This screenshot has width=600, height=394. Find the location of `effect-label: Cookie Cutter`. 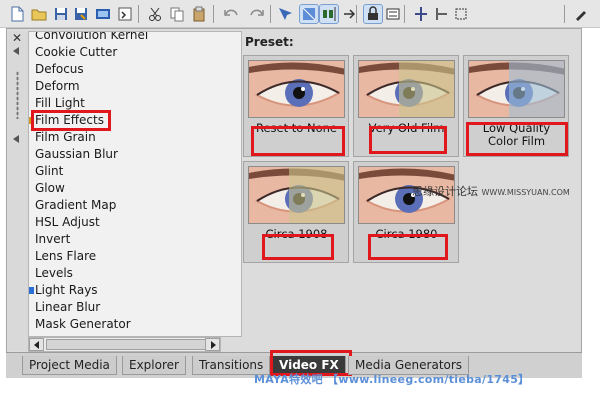

effect-label: Cookie Cutter is located at coordinates (76, 52).